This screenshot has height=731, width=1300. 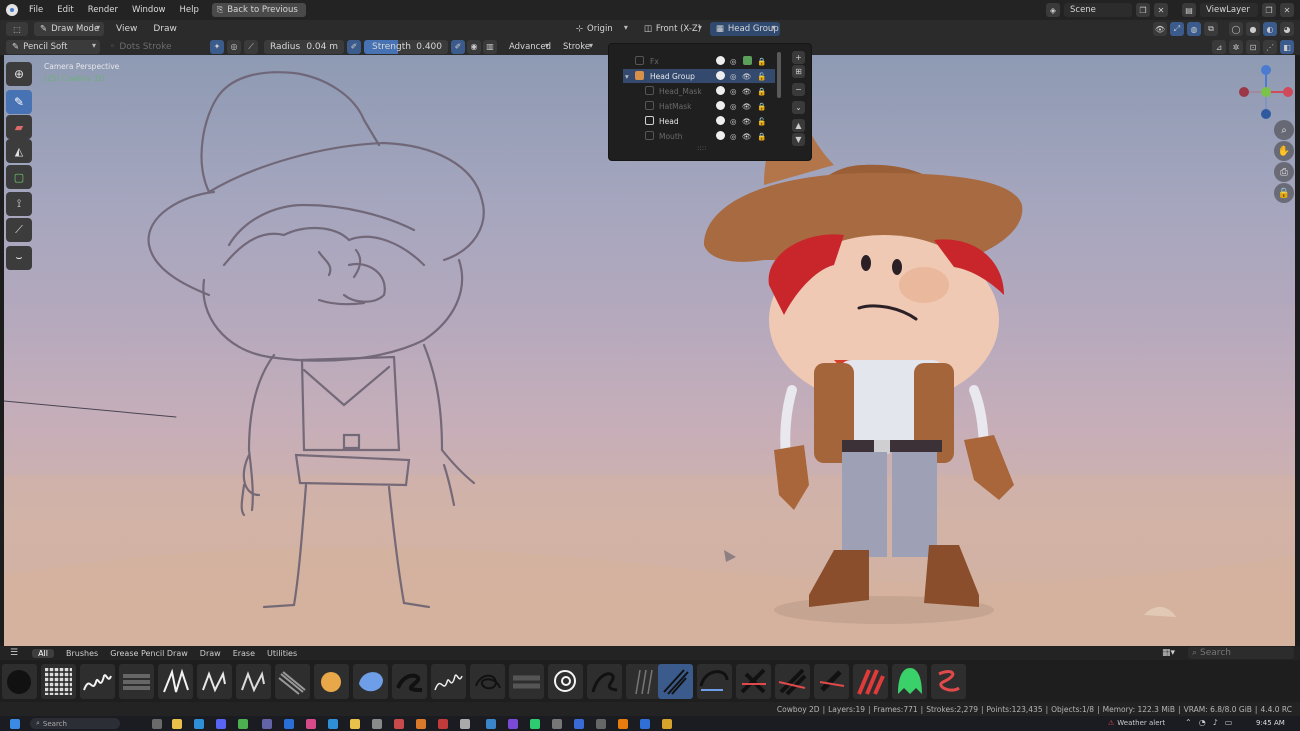 What do you see at coordinates (753, 681) in the screenshot?
I see `brush-thumb-erase-hard` at bounding box center [753, 681].